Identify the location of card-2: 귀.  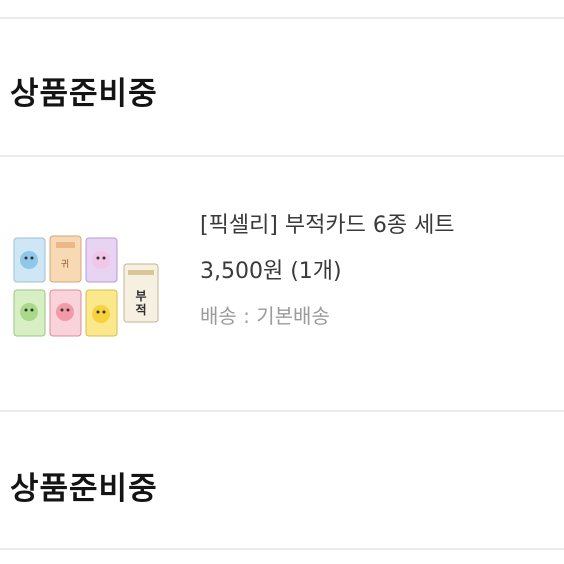
(65, 259).